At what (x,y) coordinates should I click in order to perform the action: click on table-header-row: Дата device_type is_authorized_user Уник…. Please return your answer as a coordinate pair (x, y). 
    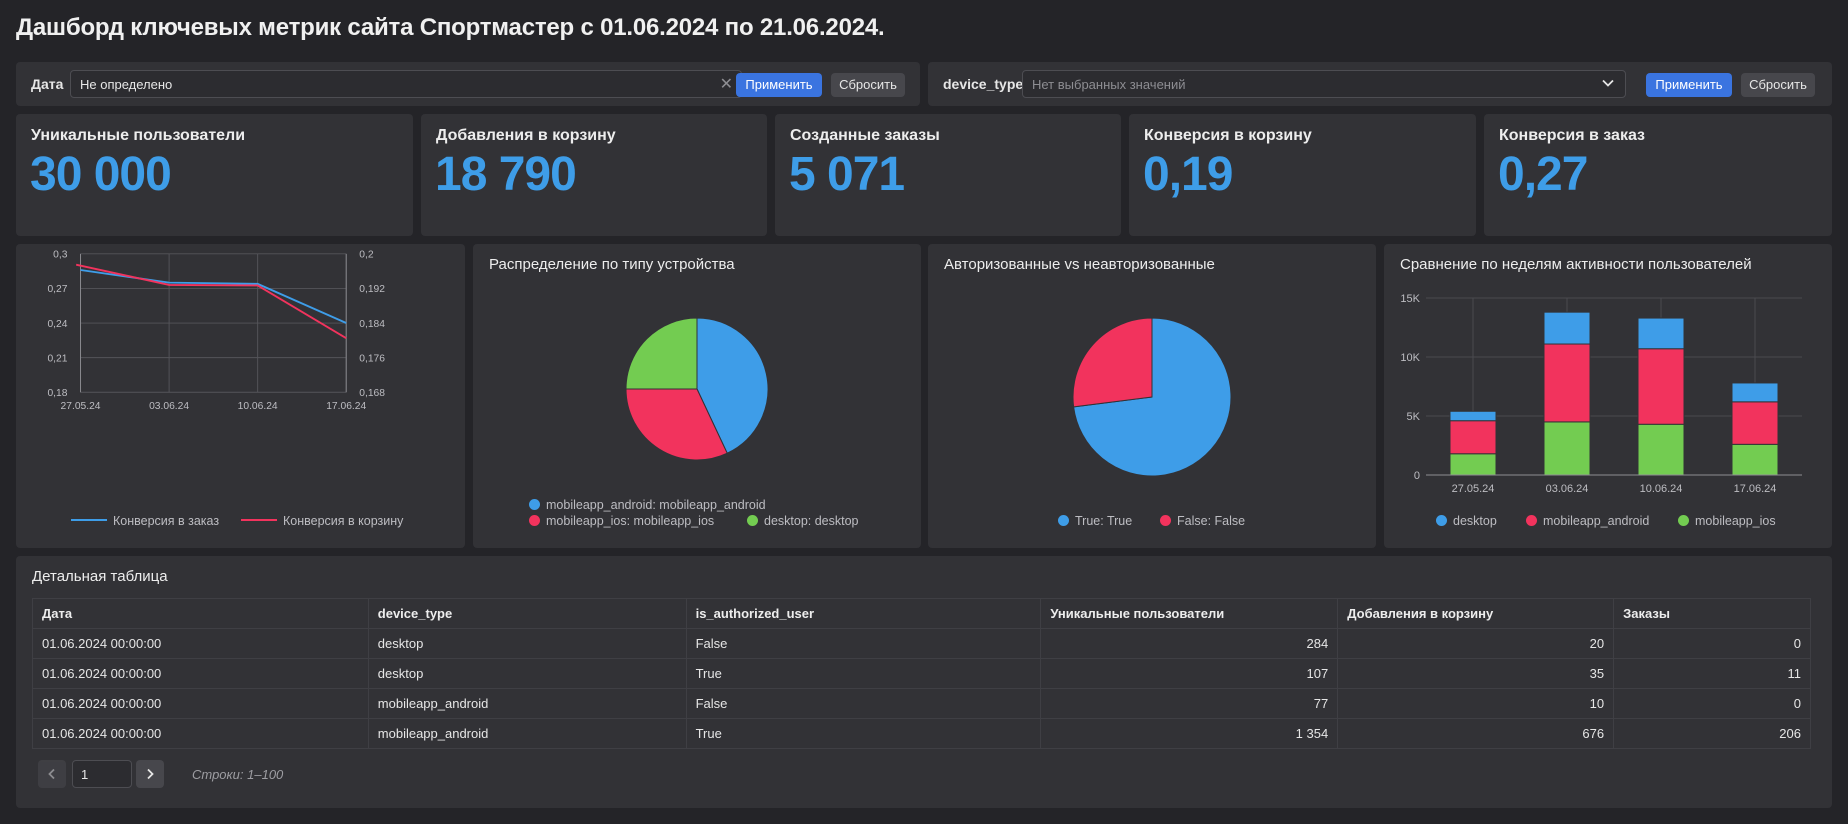
    Looking at the image, I should click on (921, 613).